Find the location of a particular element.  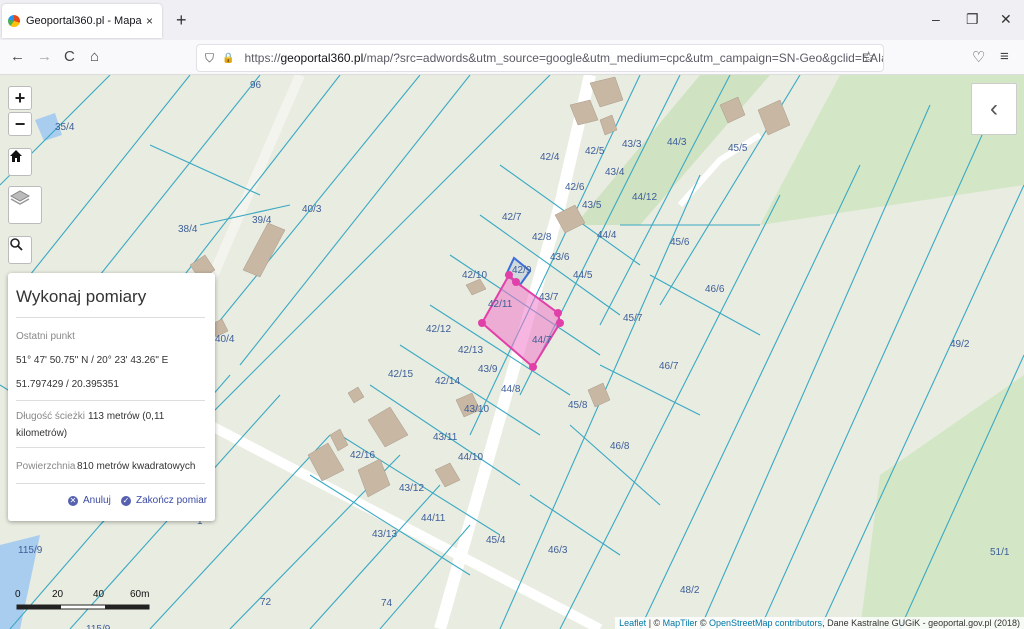

parcel-label: 42/16 is located at coordinates (362, 455).